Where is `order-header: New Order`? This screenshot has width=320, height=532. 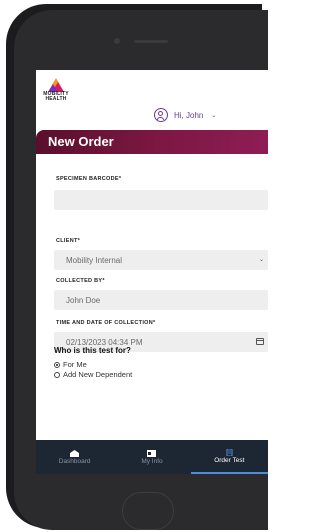
order-header: New Order is located at coordinates (152, 142).